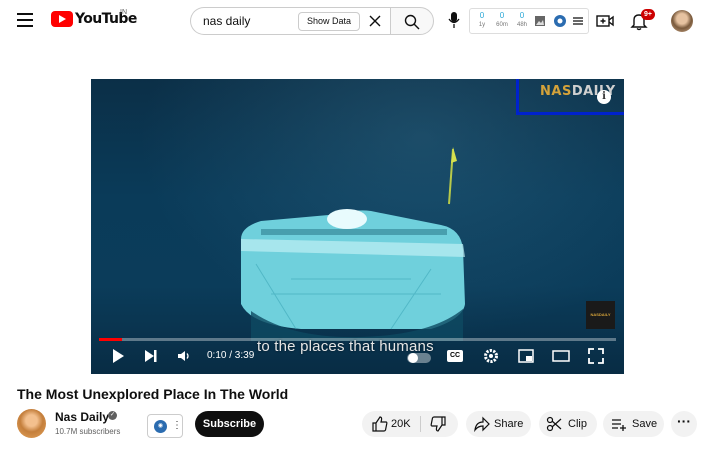  Describe the element at coordinates (112, 415) in the screenshot. I see `verified-check-icon: ✓` at that location.